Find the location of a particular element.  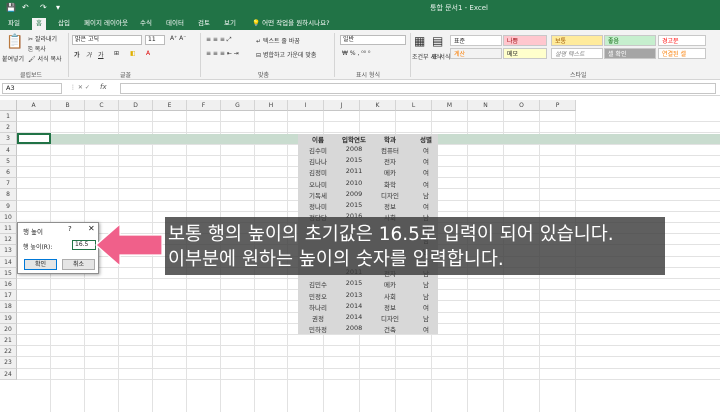

active-cell-a3 is located at coordinates (34, 138).